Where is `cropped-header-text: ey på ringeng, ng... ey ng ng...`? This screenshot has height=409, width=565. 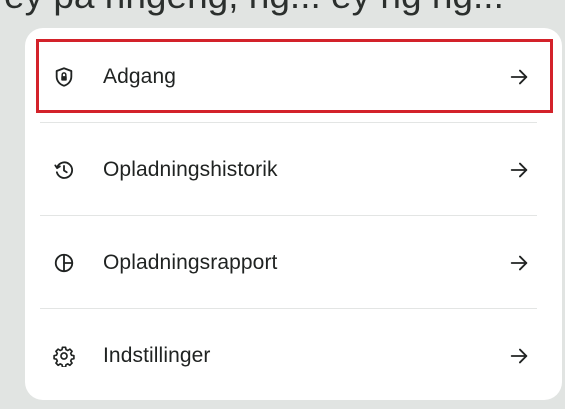
cropped-header-text: ey på ringeng, ng... ey ng ng... is located at coordinates (282, 10).